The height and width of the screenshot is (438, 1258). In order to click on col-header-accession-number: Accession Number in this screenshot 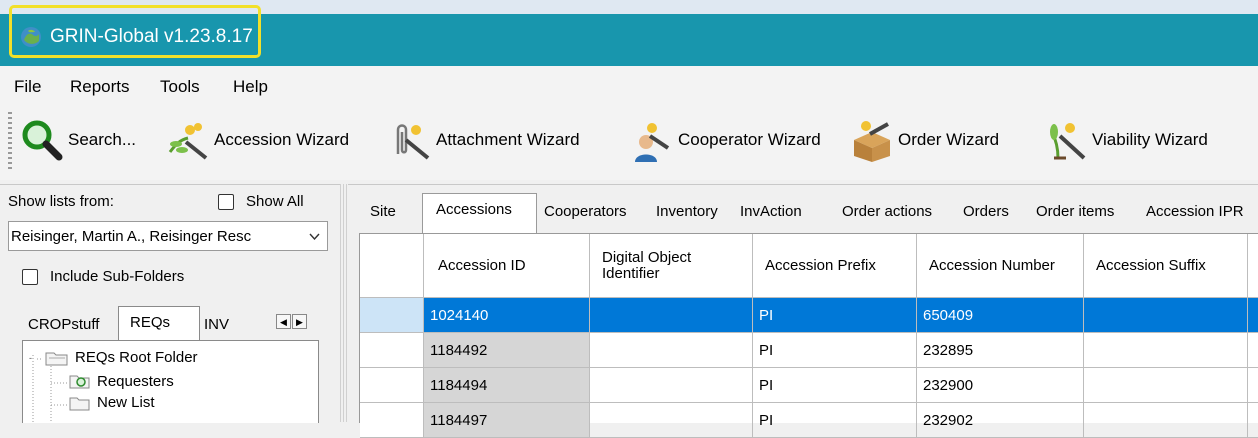, I will do `click(1000, 266)`.